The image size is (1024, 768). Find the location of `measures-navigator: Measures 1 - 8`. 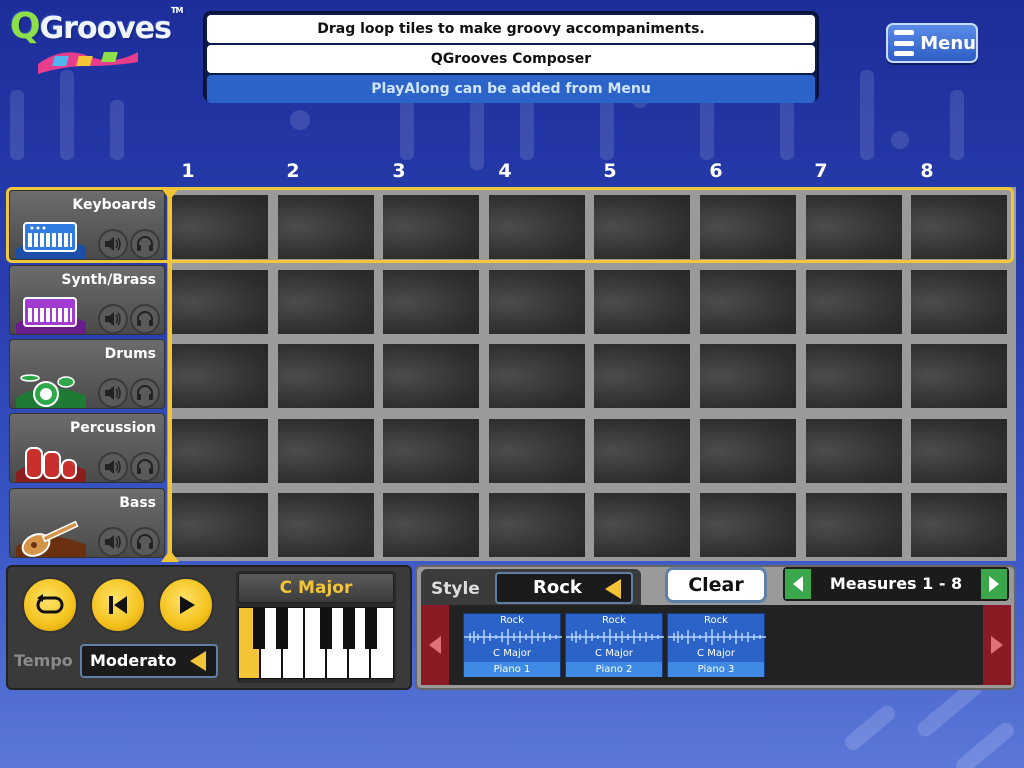

measures-navigator: Measures 1 - 8 is located at coordinates (896, 584).